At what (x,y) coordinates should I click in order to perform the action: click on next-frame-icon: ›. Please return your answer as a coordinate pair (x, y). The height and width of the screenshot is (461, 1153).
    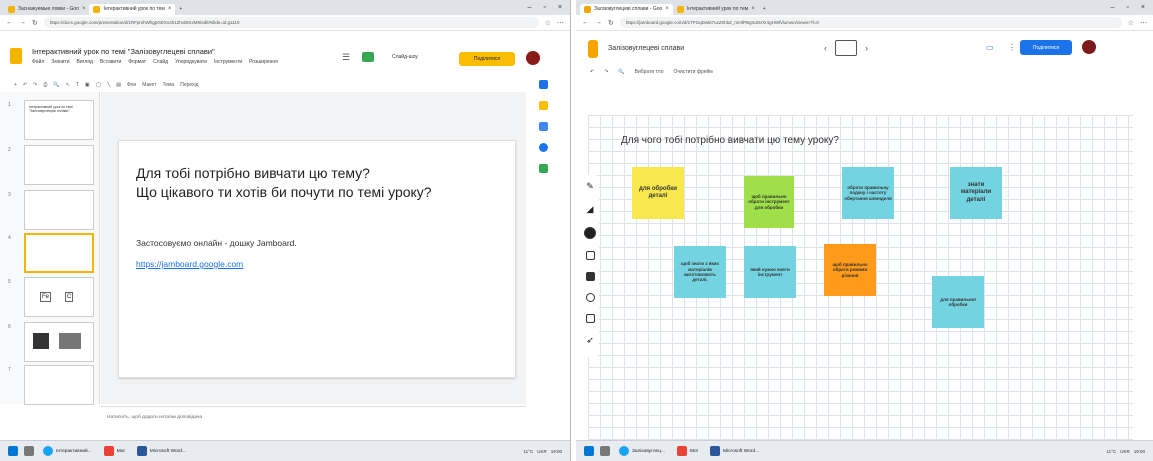
    Looking at the image, I should click on (866, 48).